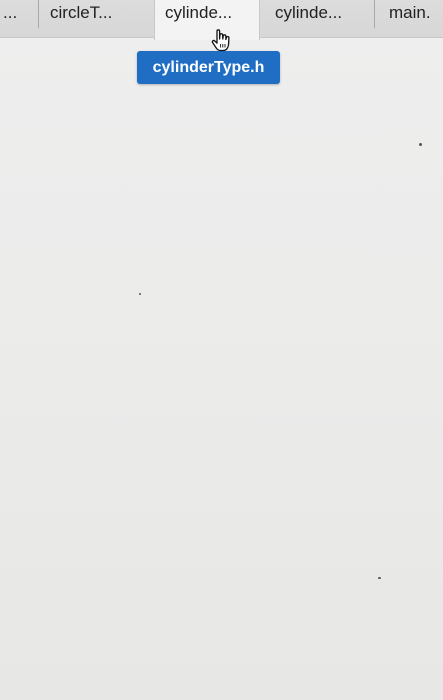  Describe the element at coordinates (208, 67) in the screenshot. I see `tab-tooltip: cylinderType.h` at that location.